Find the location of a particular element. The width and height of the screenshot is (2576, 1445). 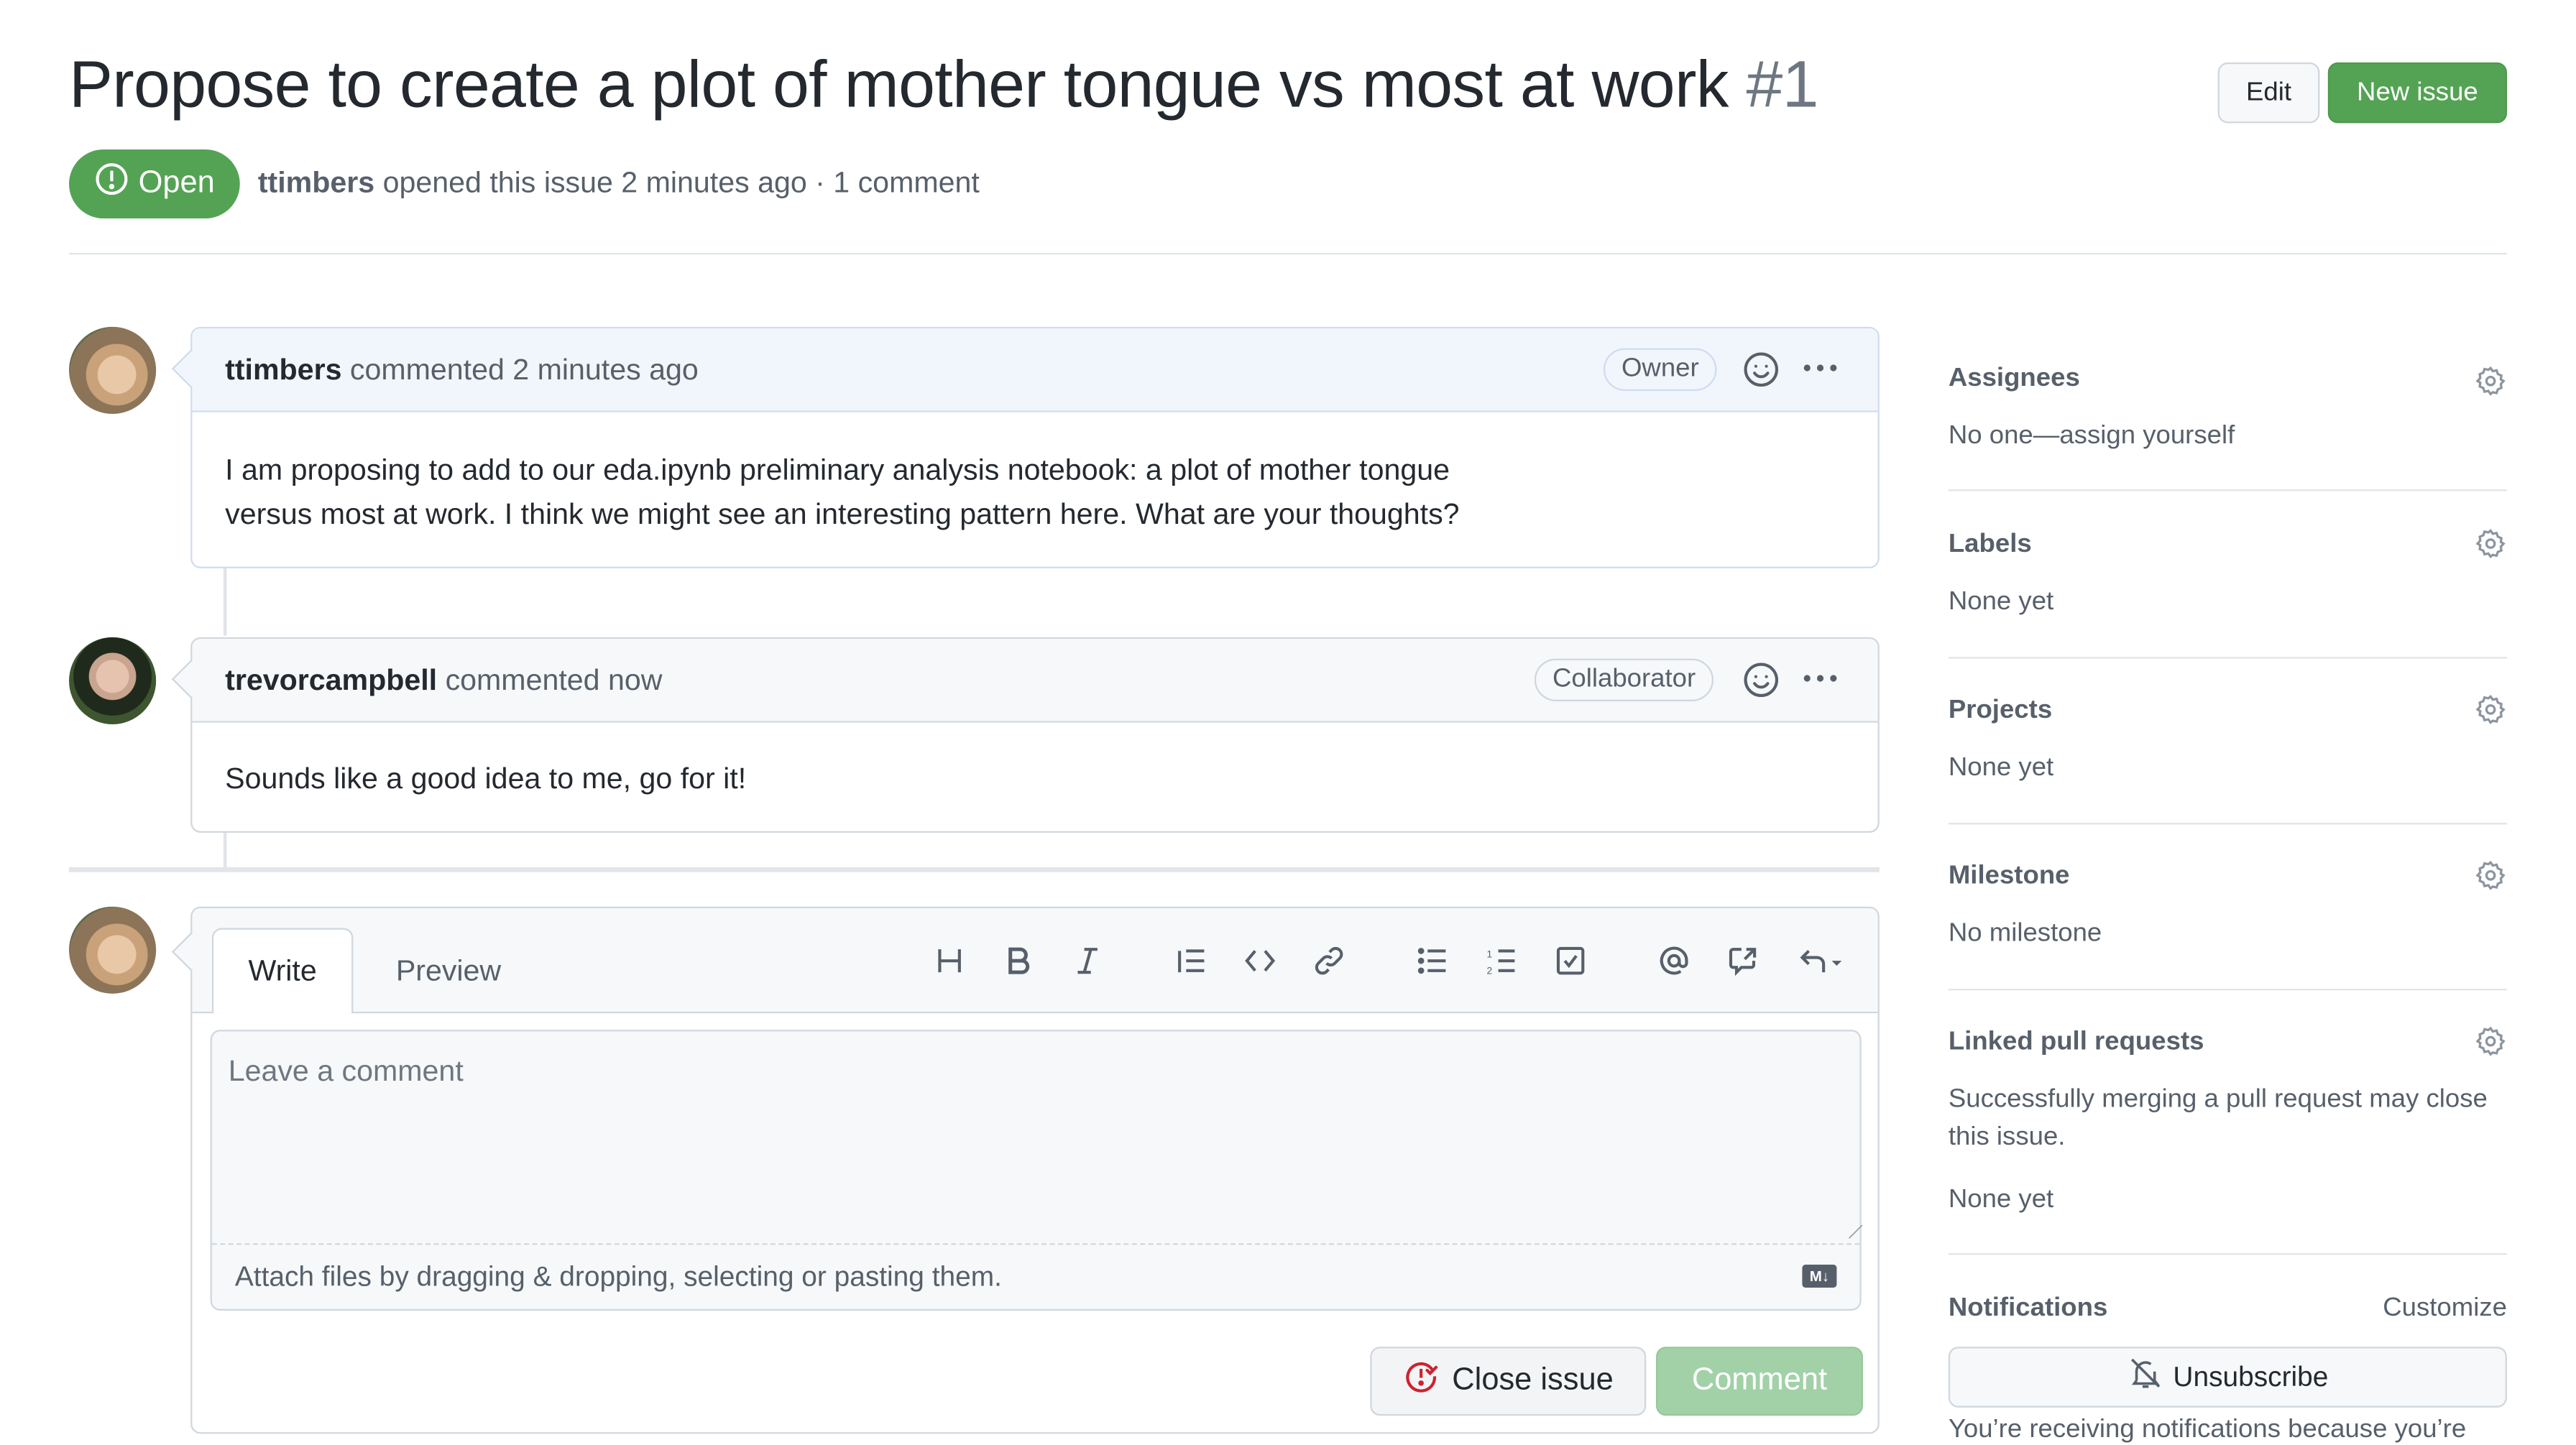

comment-input is located at coordinates (1035, 1138).